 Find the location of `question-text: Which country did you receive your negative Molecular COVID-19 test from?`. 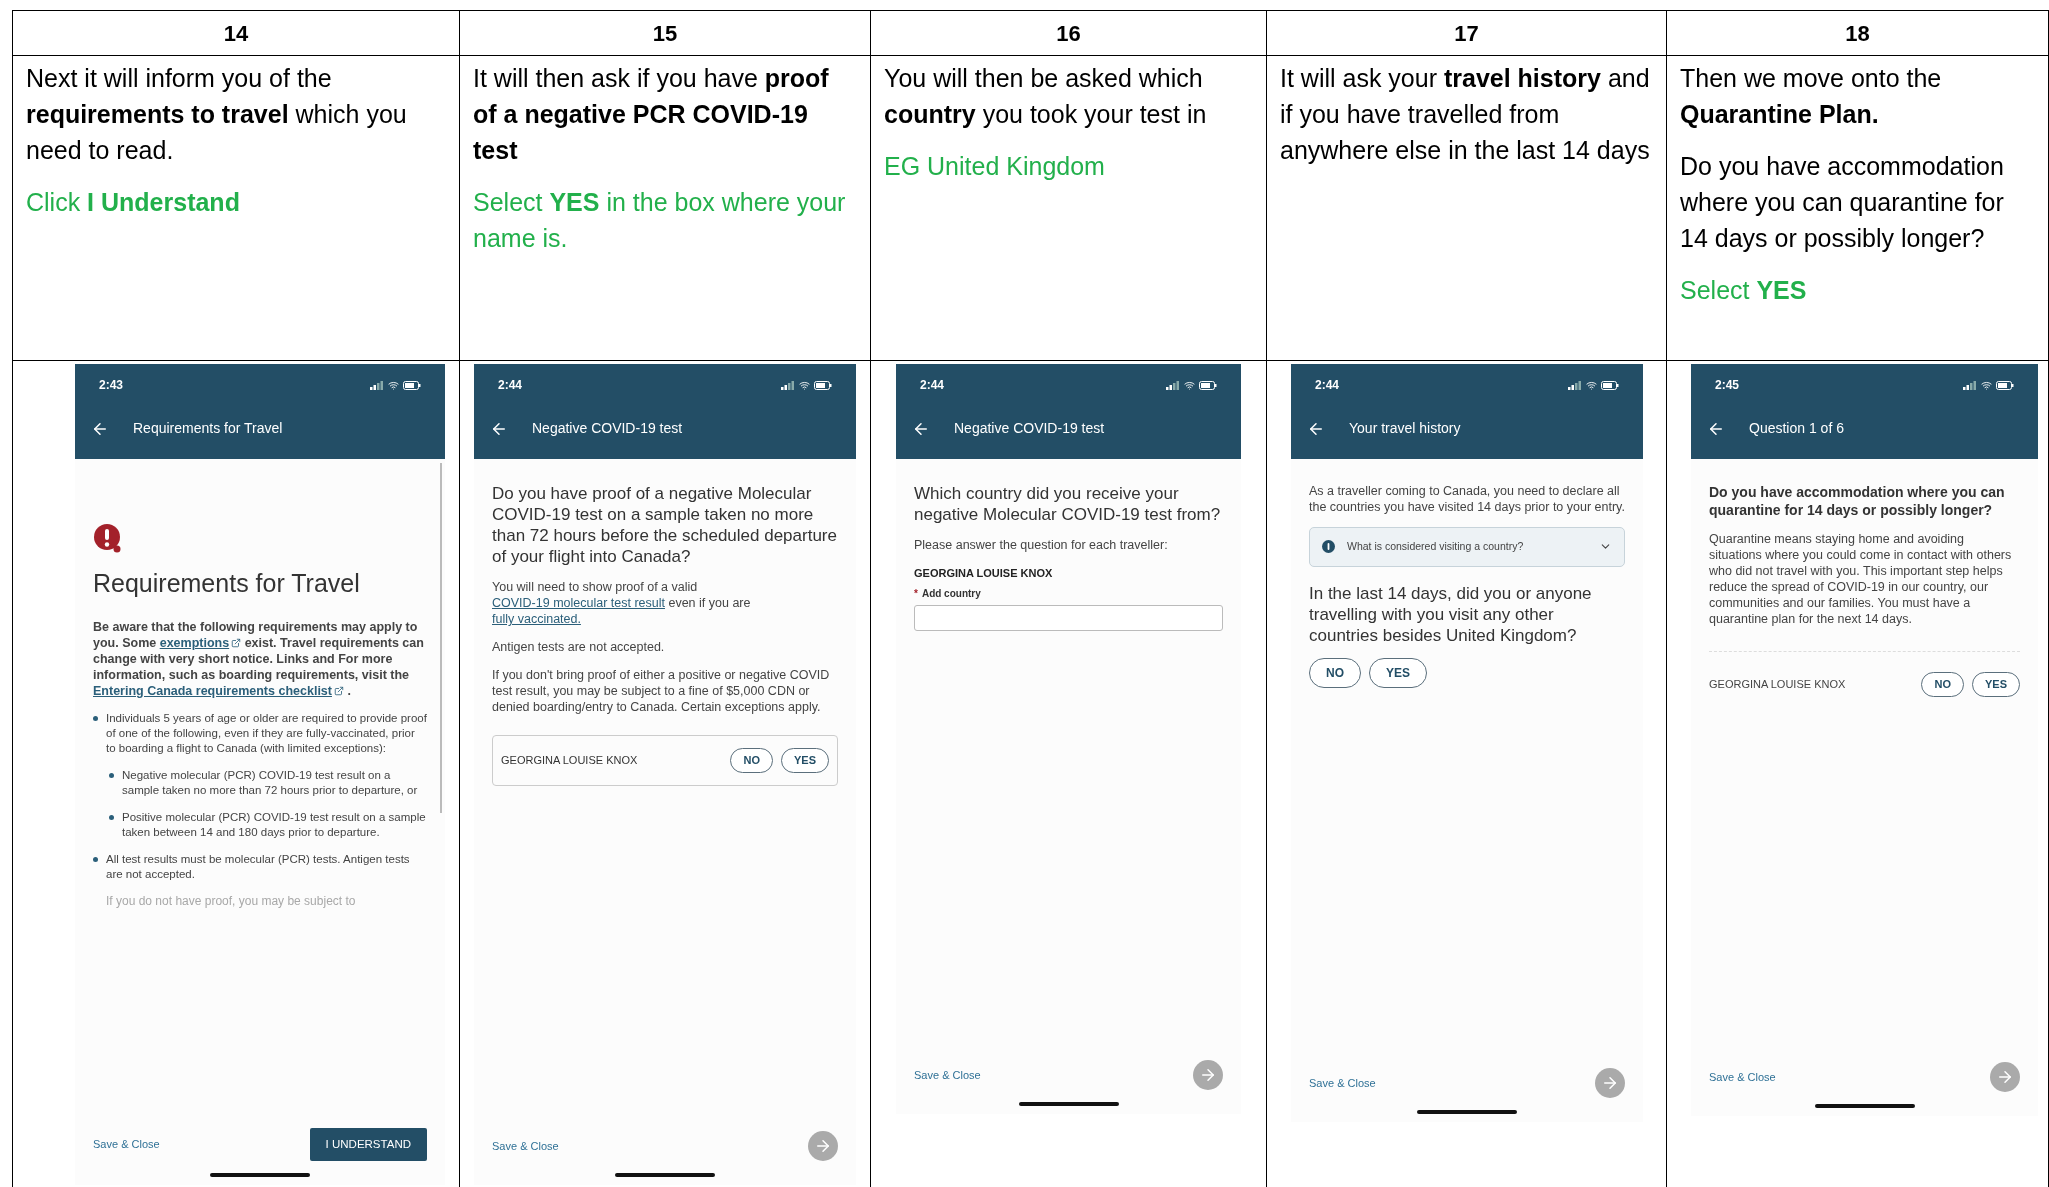

question-text: Which country did you receive your negative Molecular COVID-19 test from? is located at coordinates (1068, 504).